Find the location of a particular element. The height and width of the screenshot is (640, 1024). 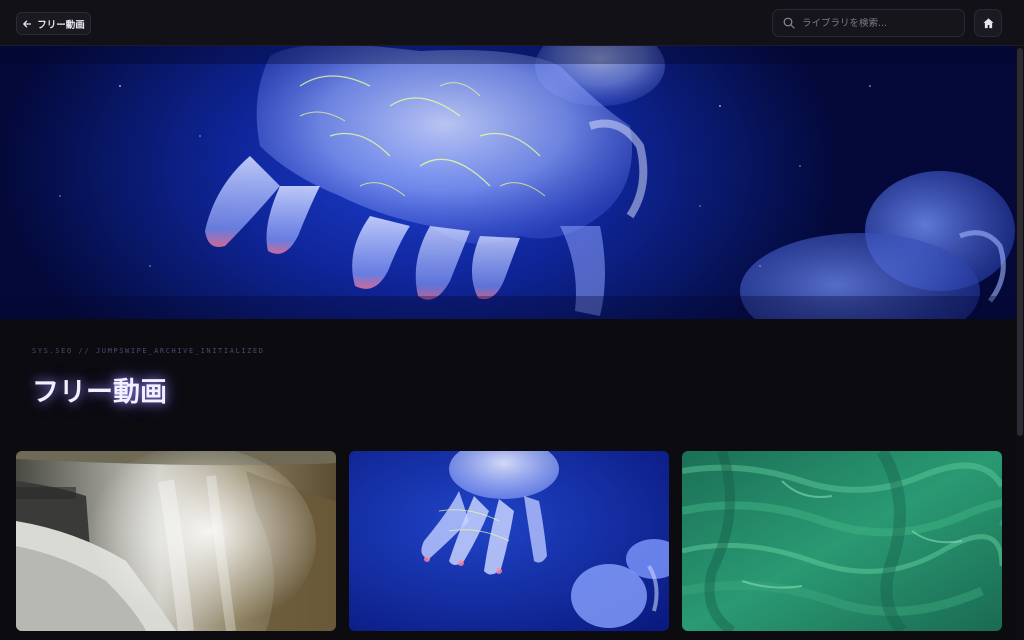

search-box is located at coordinates (868, 23).